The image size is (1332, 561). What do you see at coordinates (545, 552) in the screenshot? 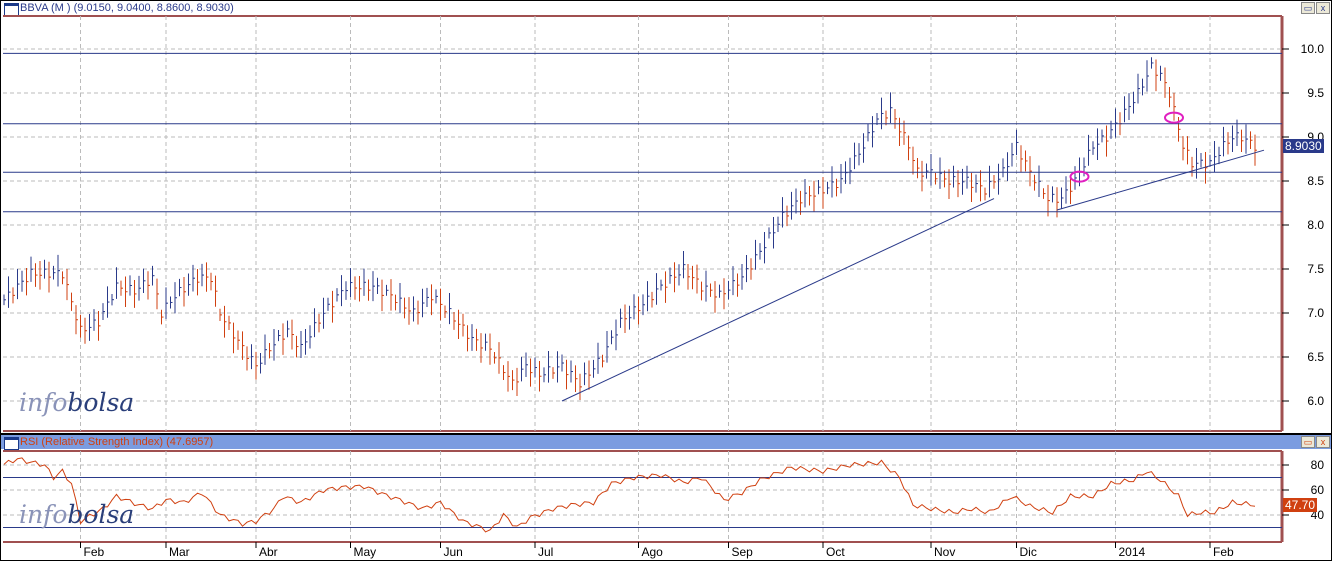
I see `x-tick-label: Jul` at bounding box center [545, 552].